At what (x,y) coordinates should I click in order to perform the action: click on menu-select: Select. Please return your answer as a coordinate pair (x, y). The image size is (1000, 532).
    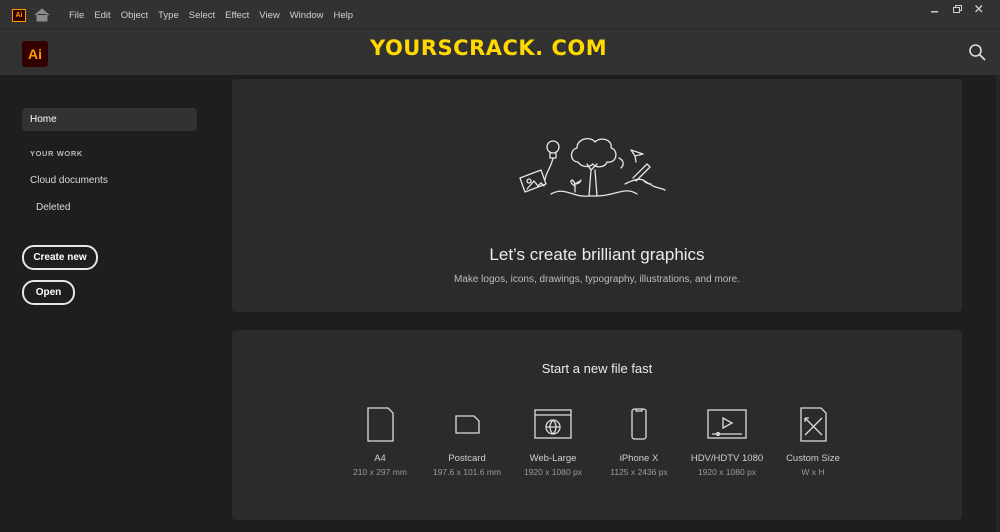
    Looking at the image, I should click on (202, 15).